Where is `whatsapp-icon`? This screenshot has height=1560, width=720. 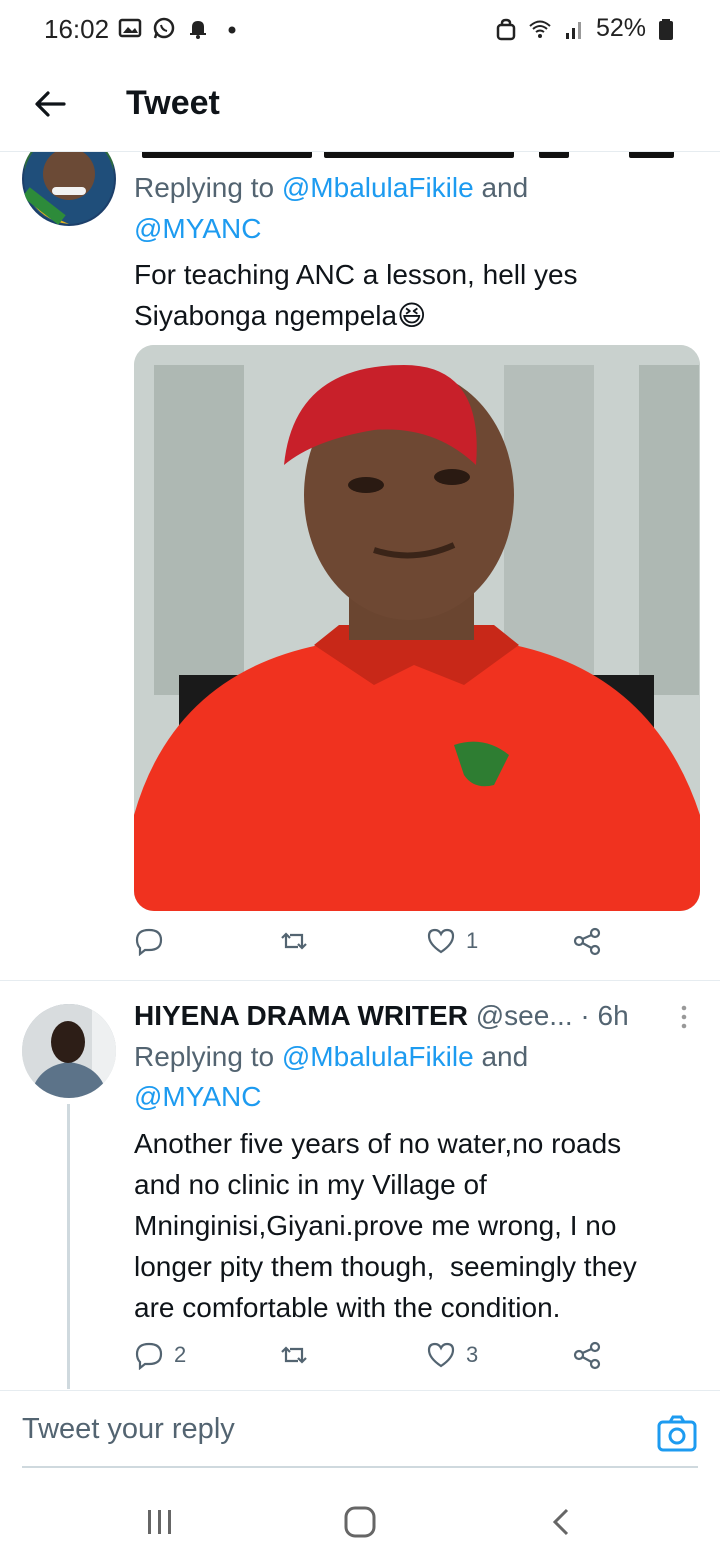 whatsapp-icon is located at coordinates (164, 28).